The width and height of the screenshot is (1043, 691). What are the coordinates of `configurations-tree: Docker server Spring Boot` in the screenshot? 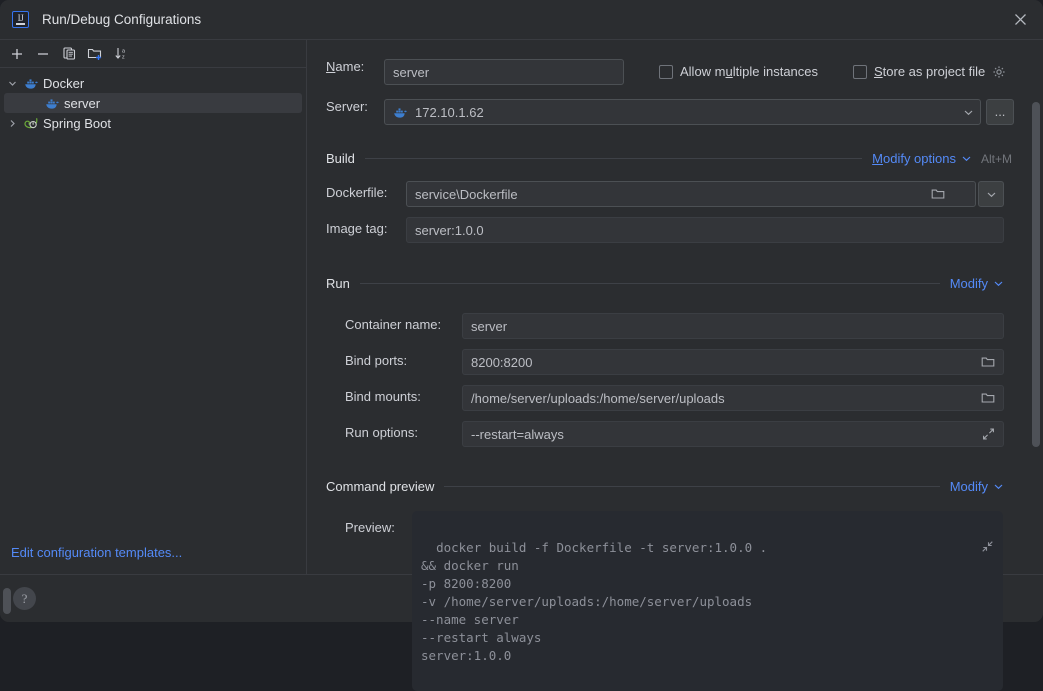 It's located at (153, 100).